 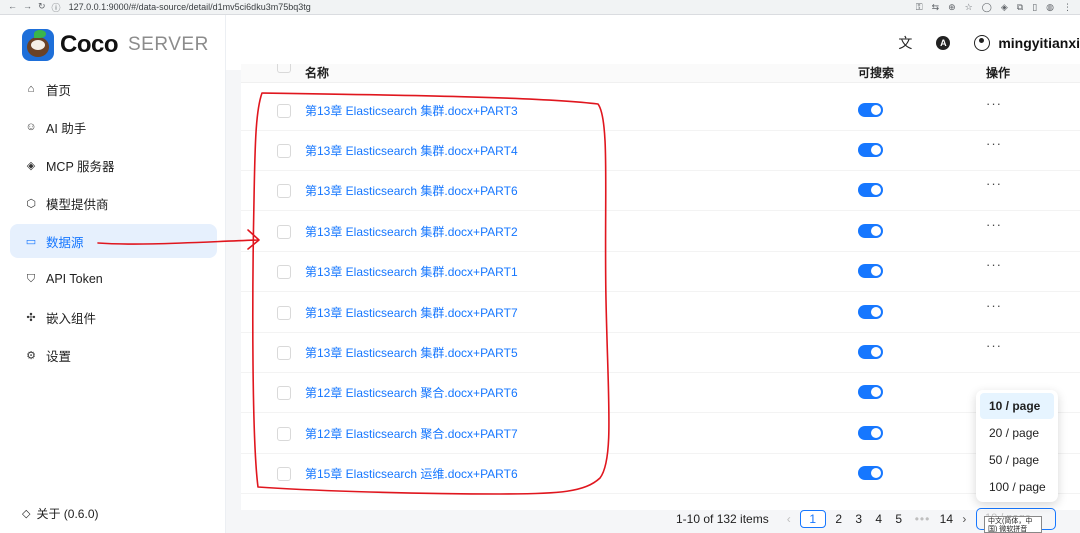 I want to click on prev-page-icon: ‹, so click(x=789, y=519).